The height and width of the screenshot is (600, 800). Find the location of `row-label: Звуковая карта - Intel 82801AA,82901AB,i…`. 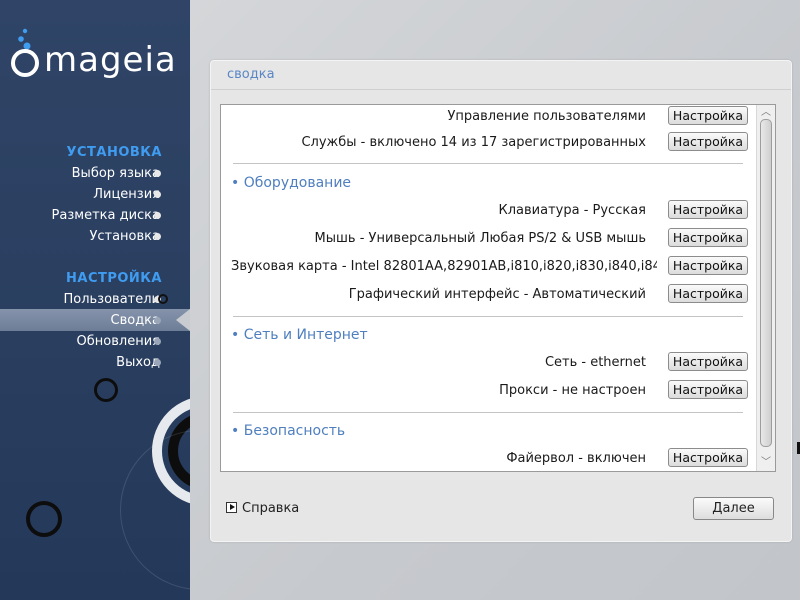

row-label: Звуковая карта - Intel 82801AA,82901AB,i… is located at coordinates (444, 266).